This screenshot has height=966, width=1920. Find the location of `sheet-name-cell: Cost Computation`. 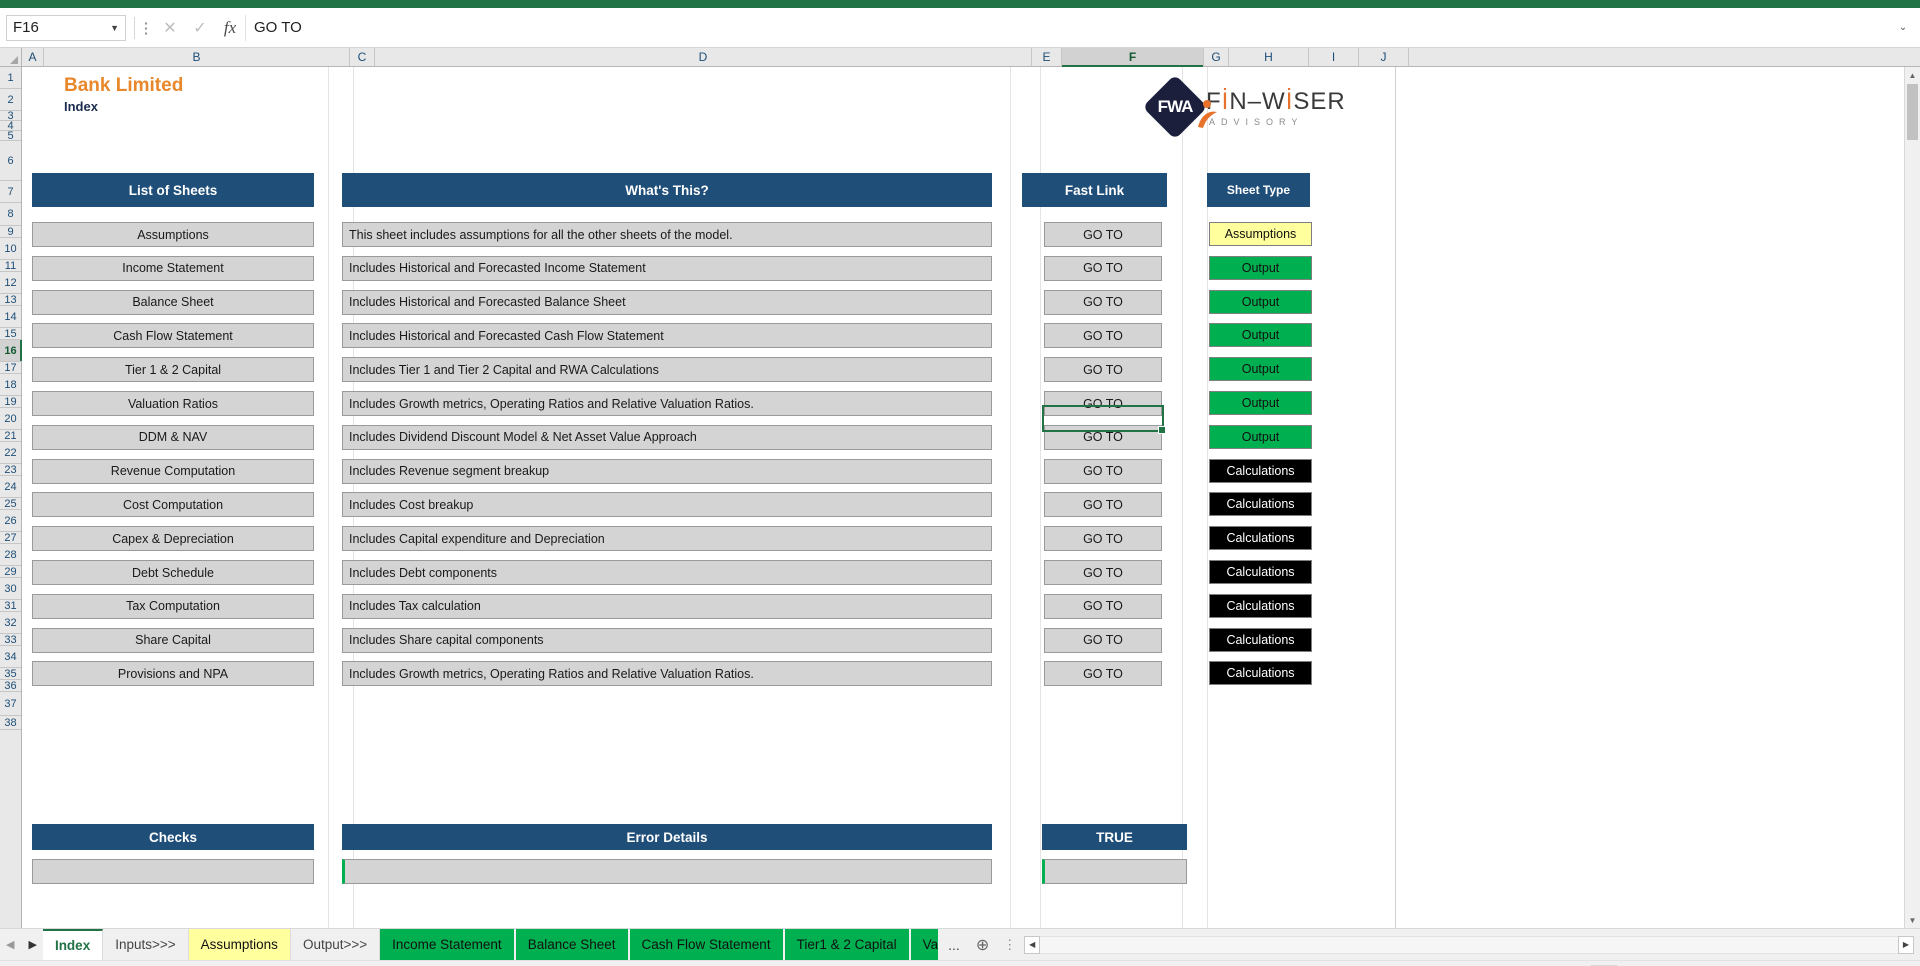

sheet-name-cell: Cost Computation is located at coordinates (173, 505).